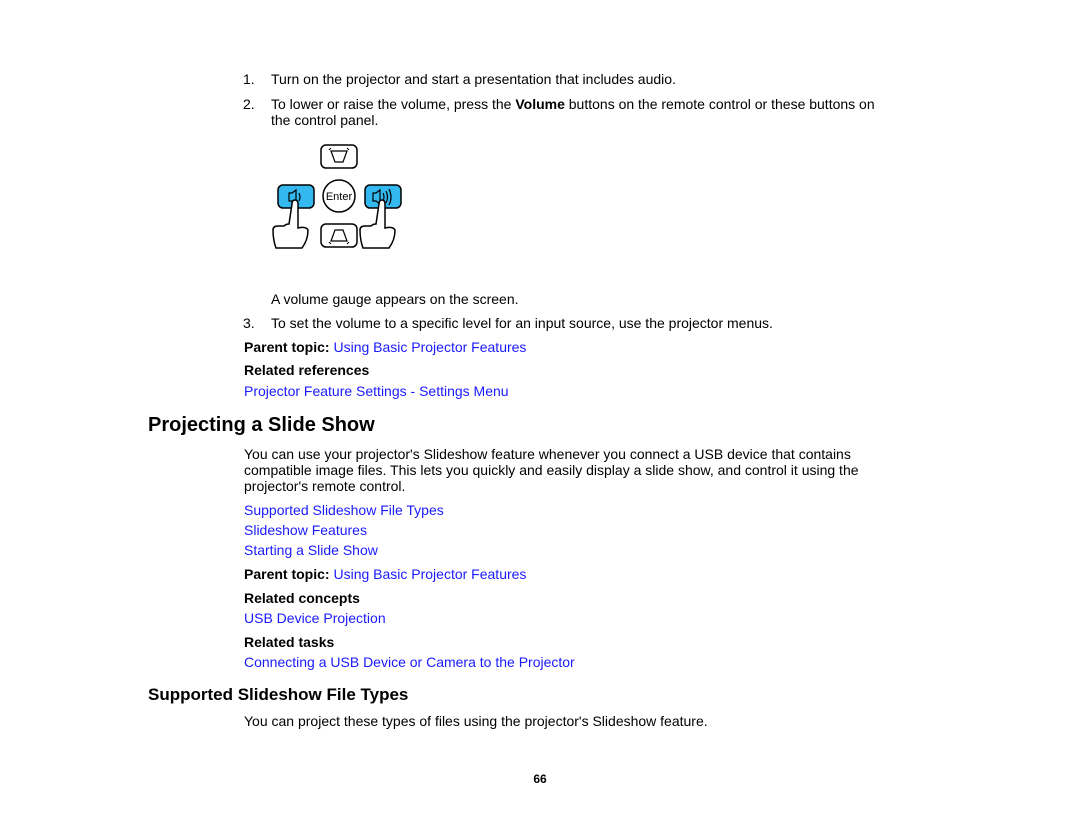 The height and width of the screenshot is (834, 1080). What do you see at coordinates (393, 104) in the screenshot?
I see `step-2-text-before: To lower or raise the volume, press the` at bounding box center [393, 104].